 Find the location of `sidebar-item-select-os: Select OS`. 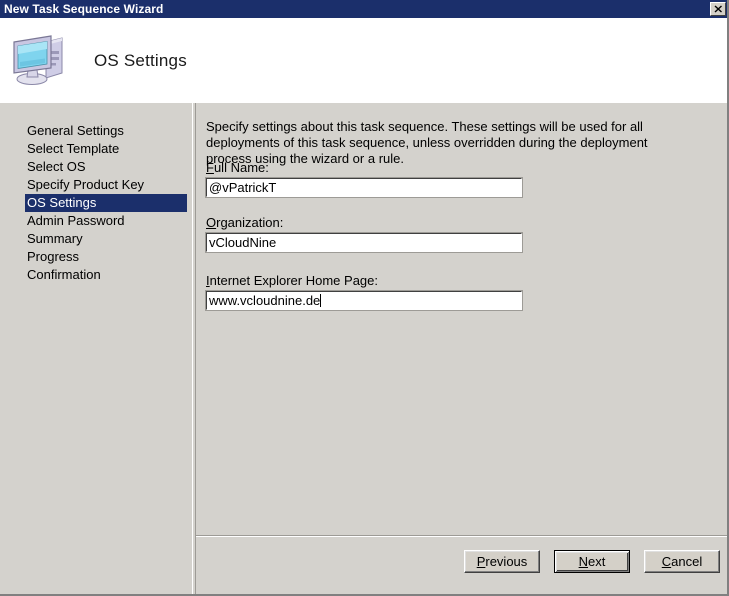

sidebar-item-select-os: Select OS is located at coordinates (106, 167).